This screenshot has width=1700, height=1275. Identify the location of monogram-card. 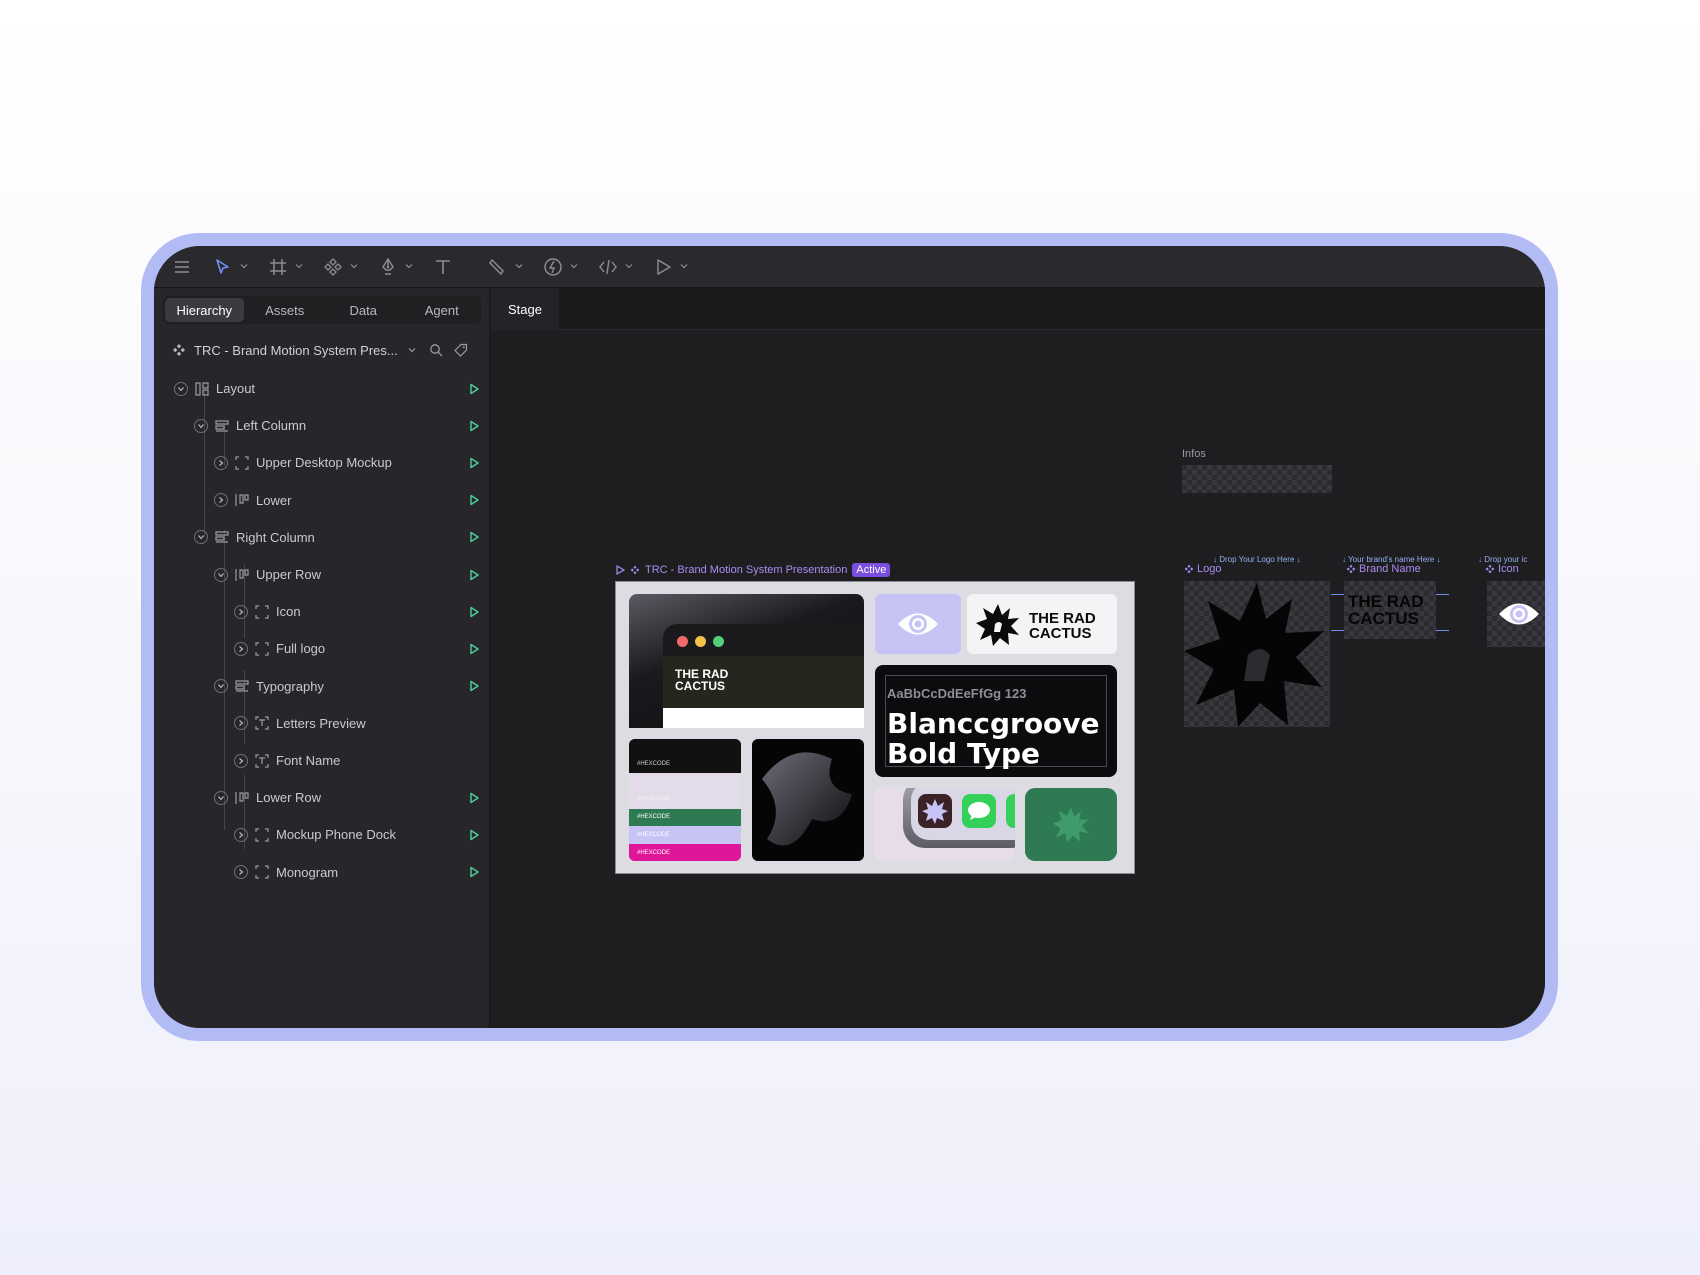
(1071, 824).